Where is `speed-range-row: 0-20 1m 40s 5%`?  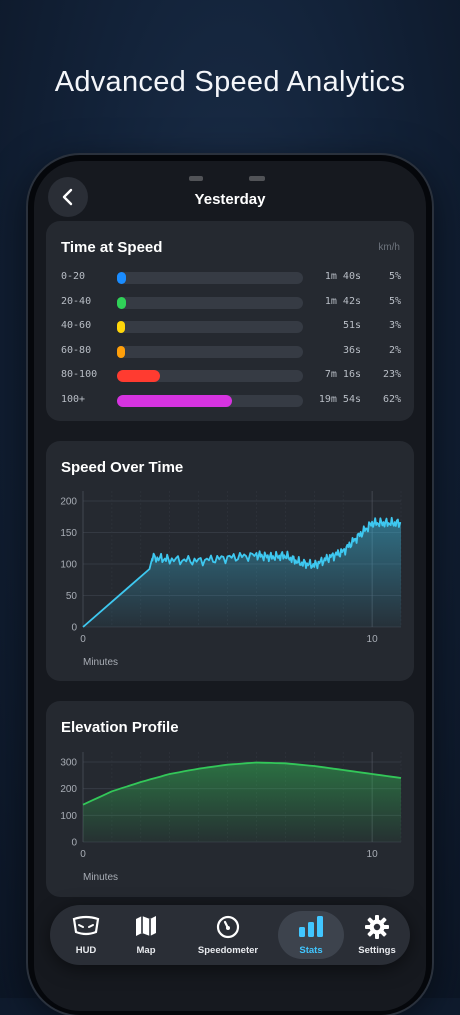
speed-range-row: 0-20 1m 40s 5% is located at coordinates (231, 278).